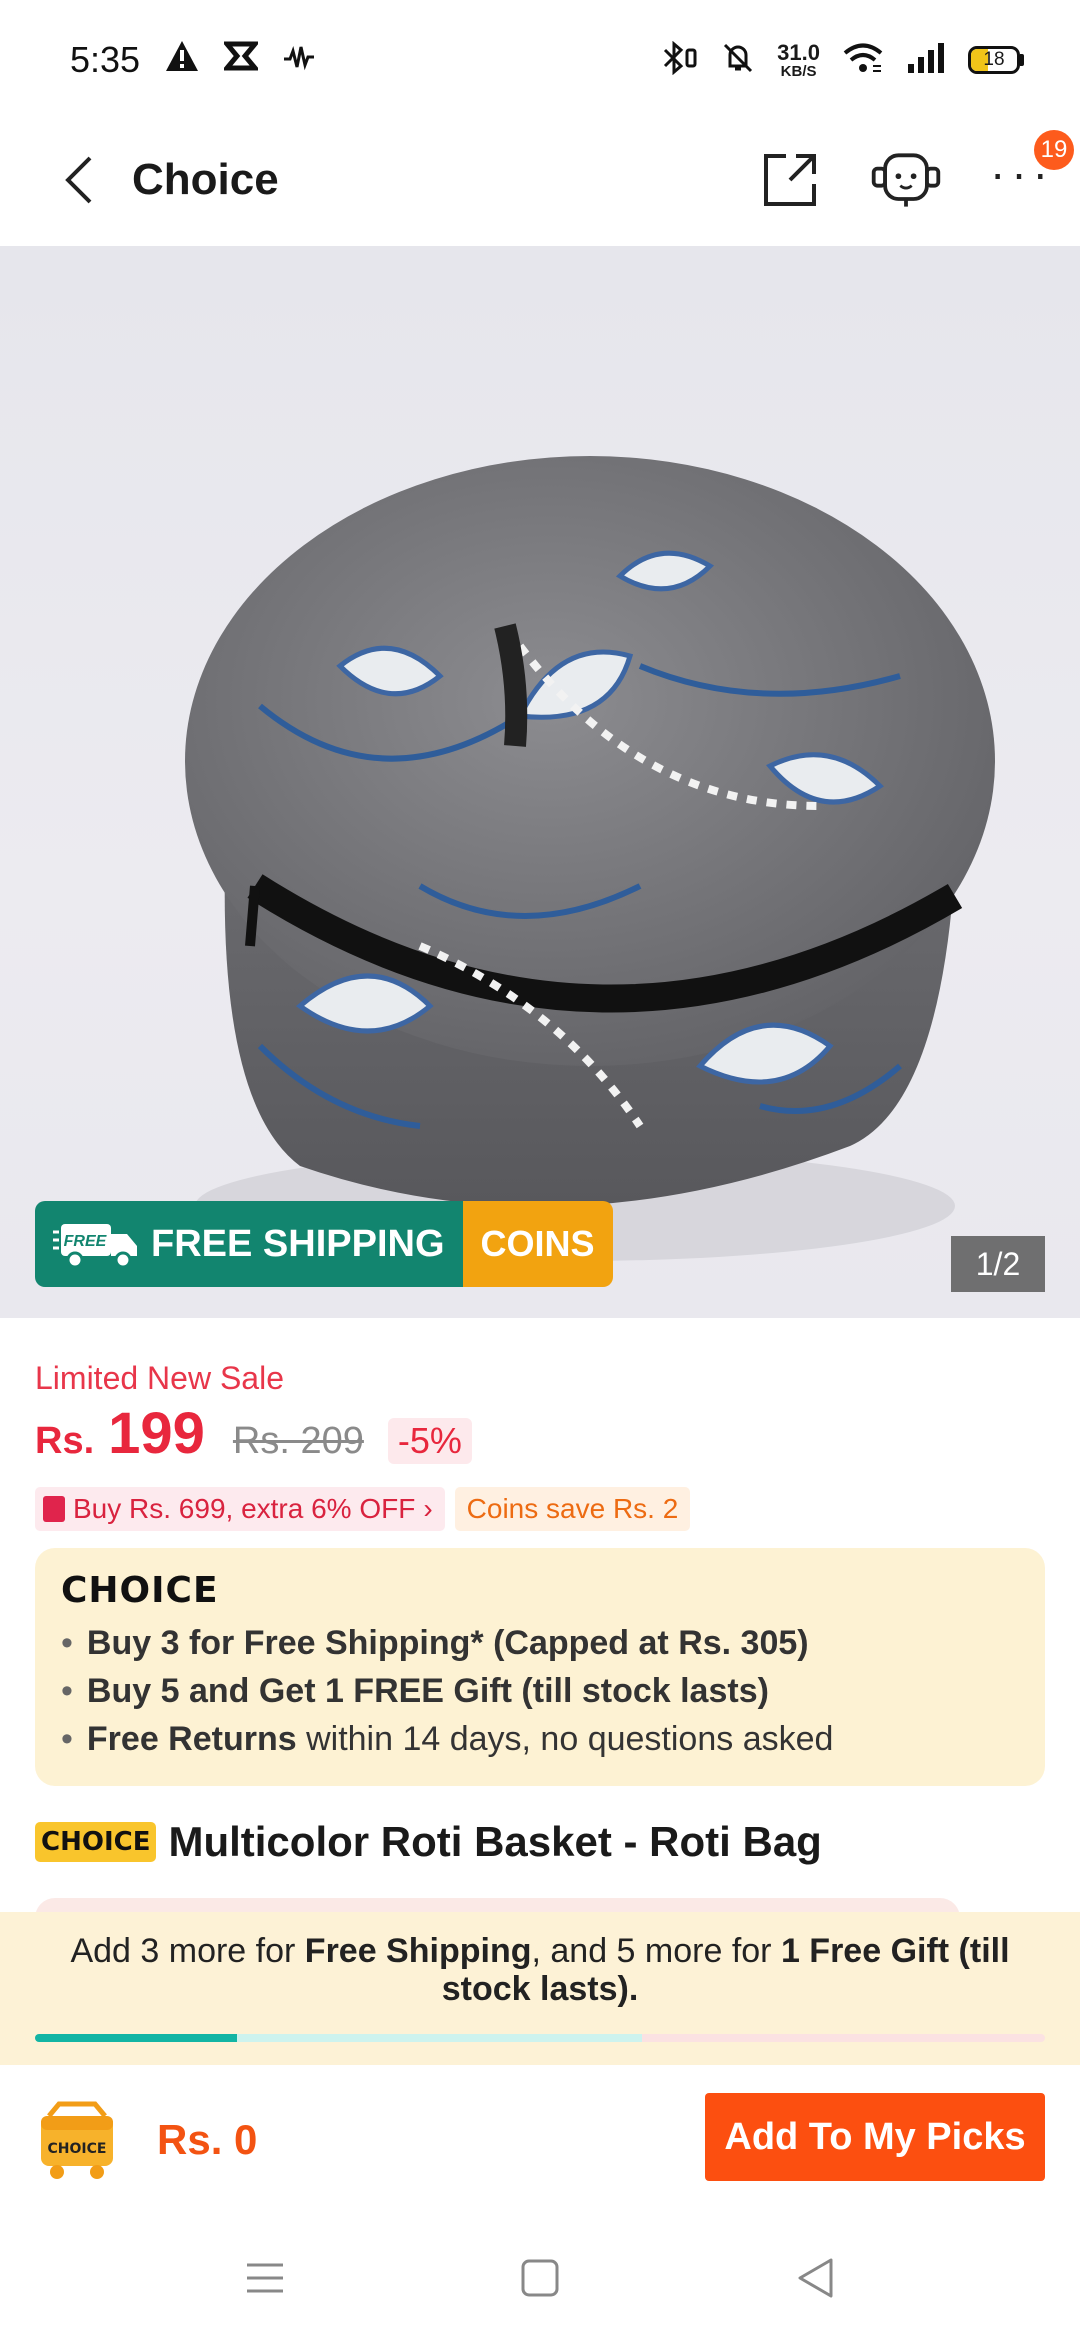  I want to click on add-to-picks-button: Add To My Picks, so click(875, 2137).